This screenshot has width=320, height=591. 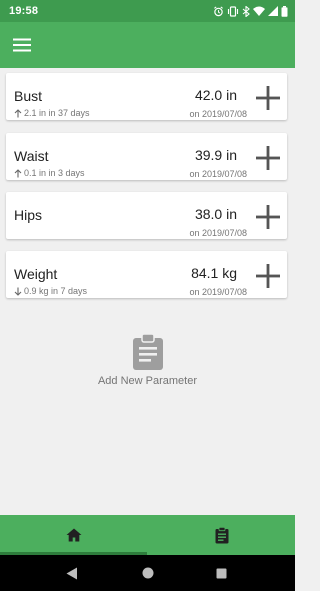 I want to click on status-icons, so click(x=250, y=11).